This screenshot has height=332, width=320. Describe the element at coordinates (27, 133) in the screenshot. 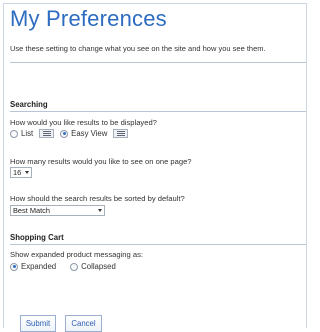

I see `list-view-label: List` at that location.